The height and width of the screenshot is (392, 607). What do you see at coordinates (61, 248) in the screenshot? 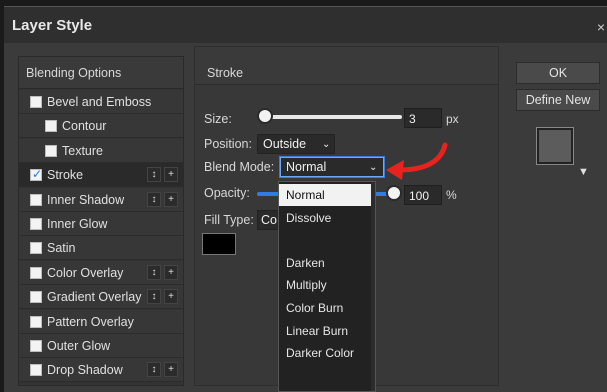
I see `style-item-label: Satin` at bounding box center [61, 248].